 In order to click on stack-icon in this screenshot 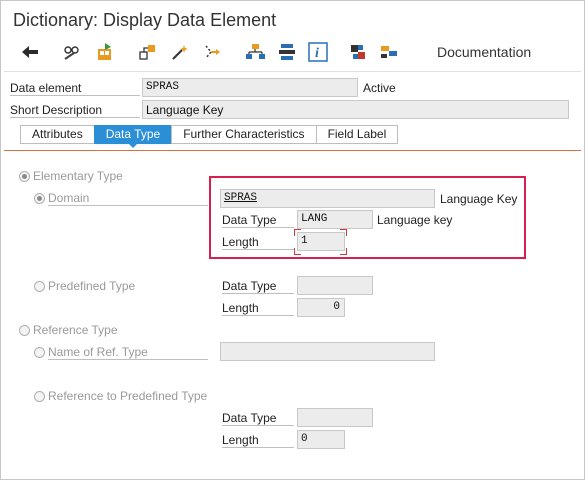, I will do `click(287, 52)`.